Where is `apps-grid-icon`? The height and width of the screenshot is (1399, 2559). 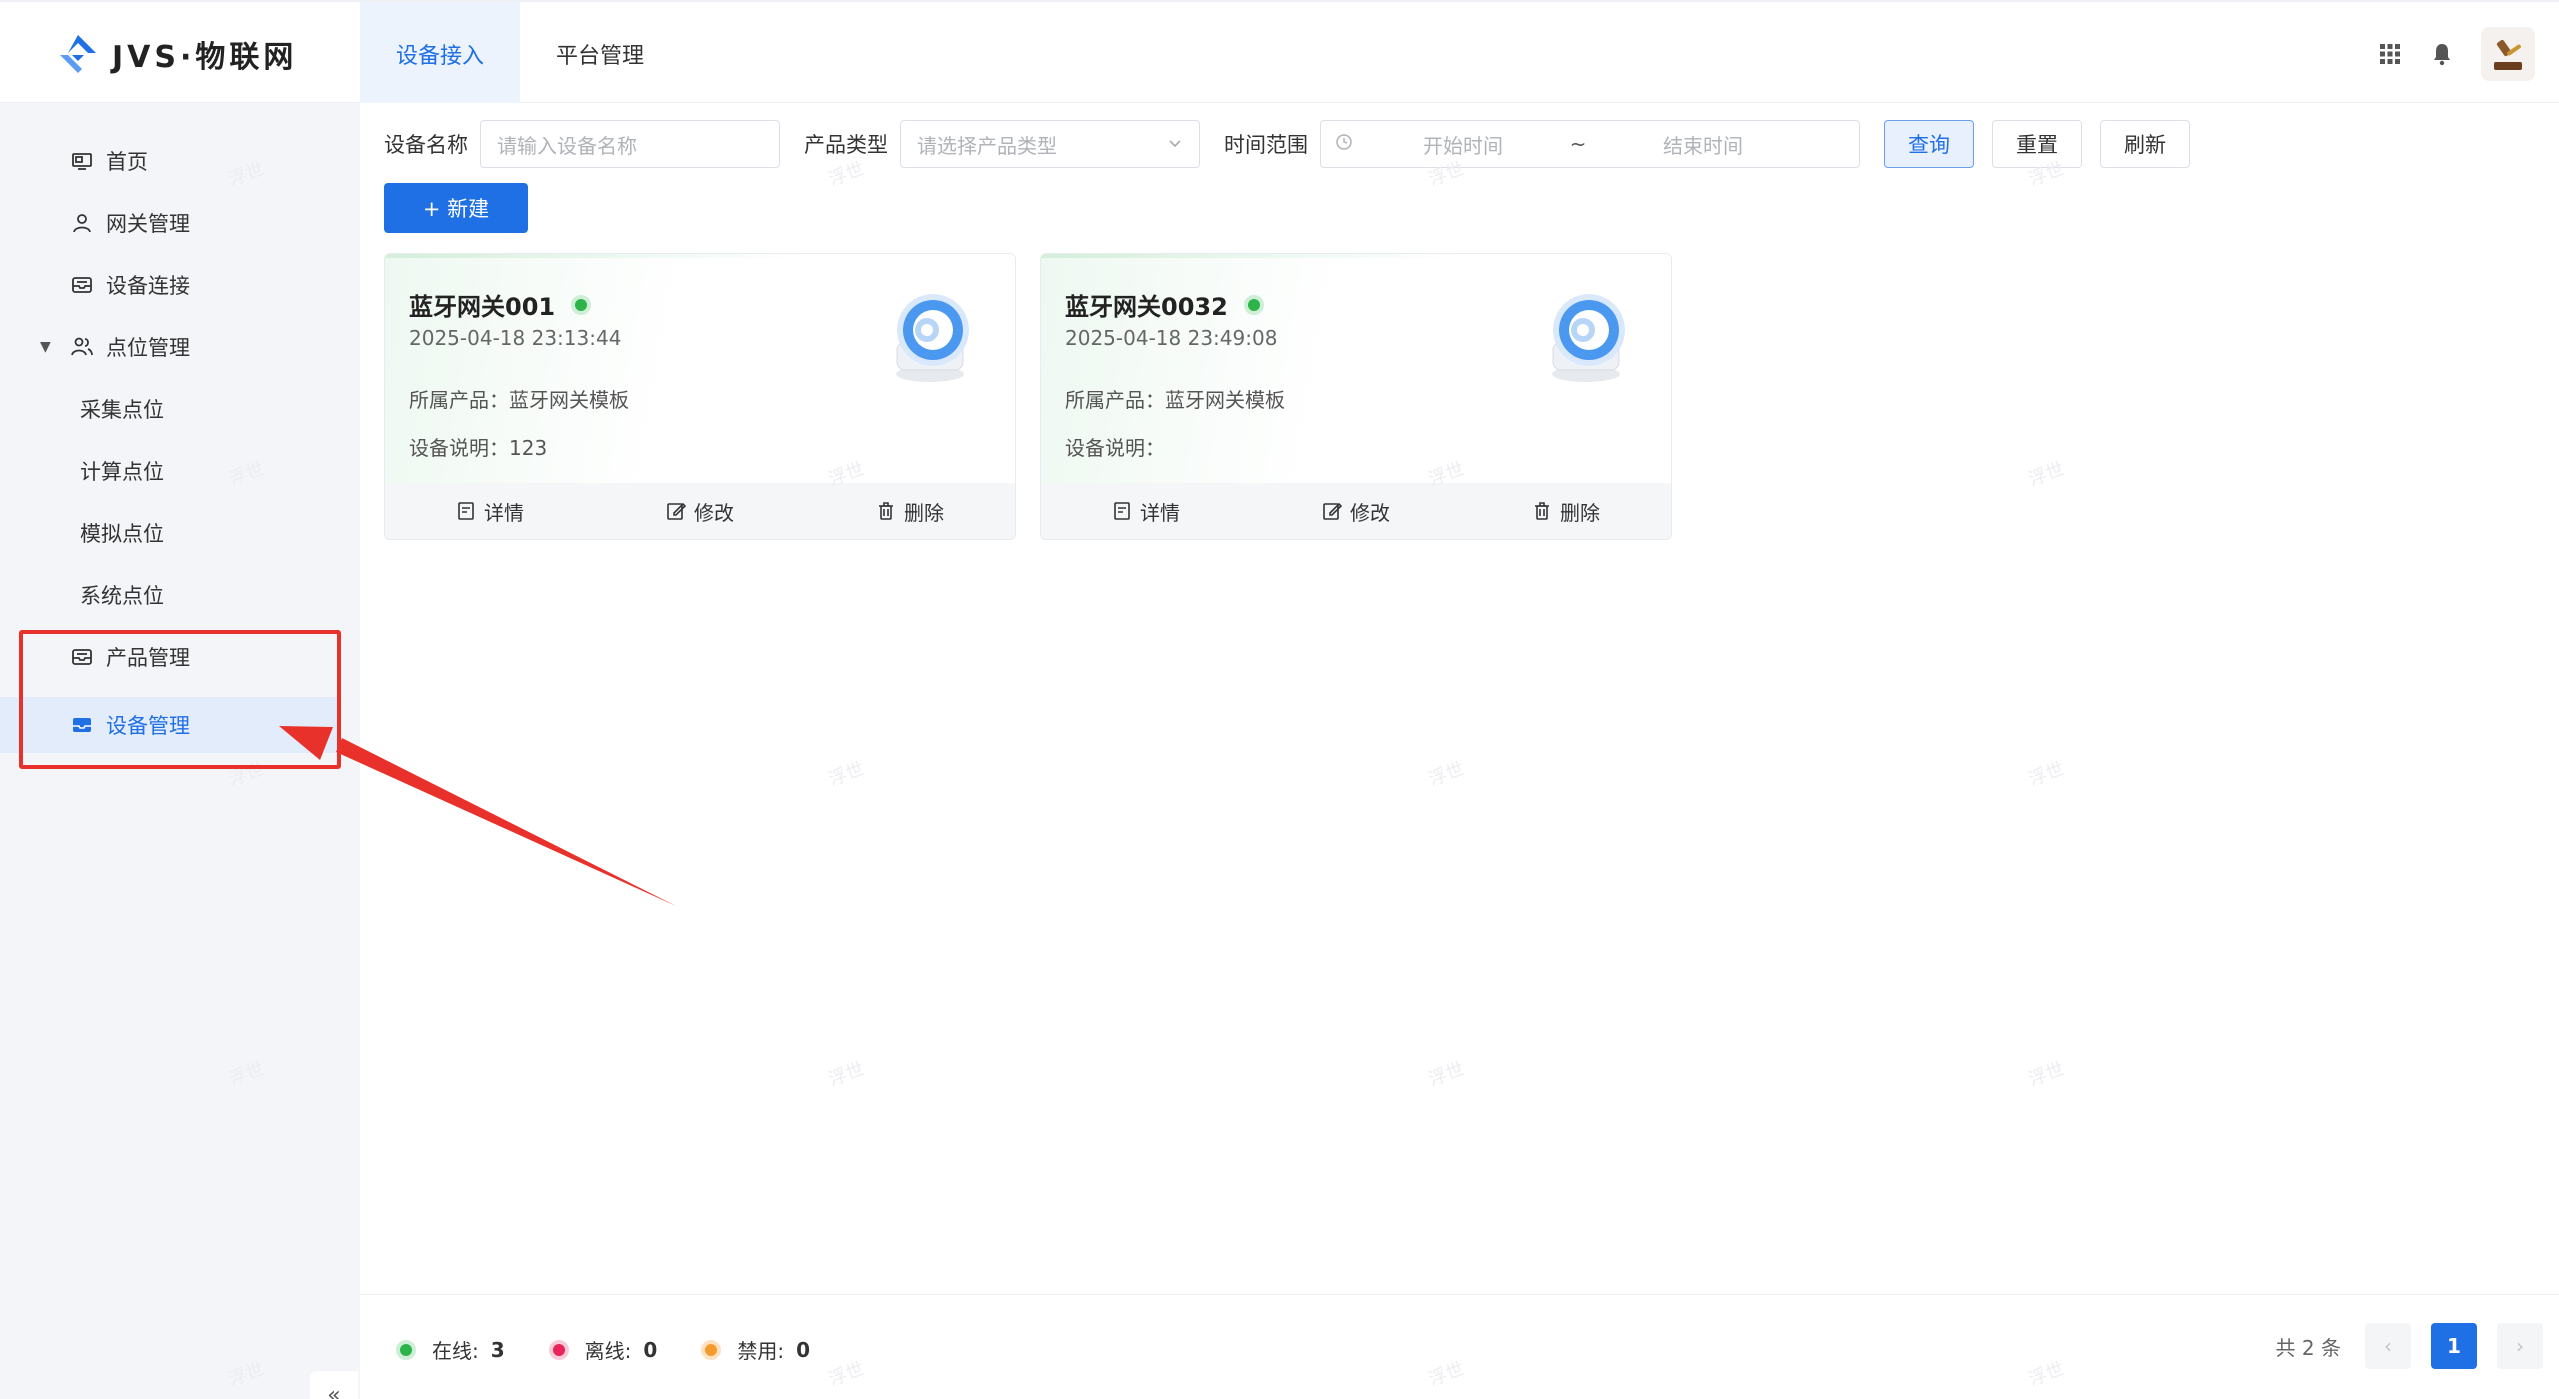 apps-grid-icon is located at coordinates (2390, 54).